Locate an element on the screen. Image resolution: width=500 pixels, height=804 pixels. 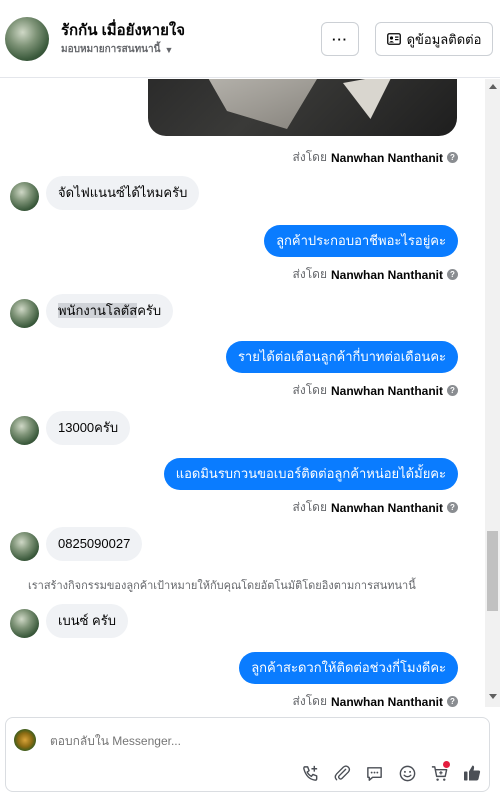
scrollbar-track is located at coordinates (492, 393).